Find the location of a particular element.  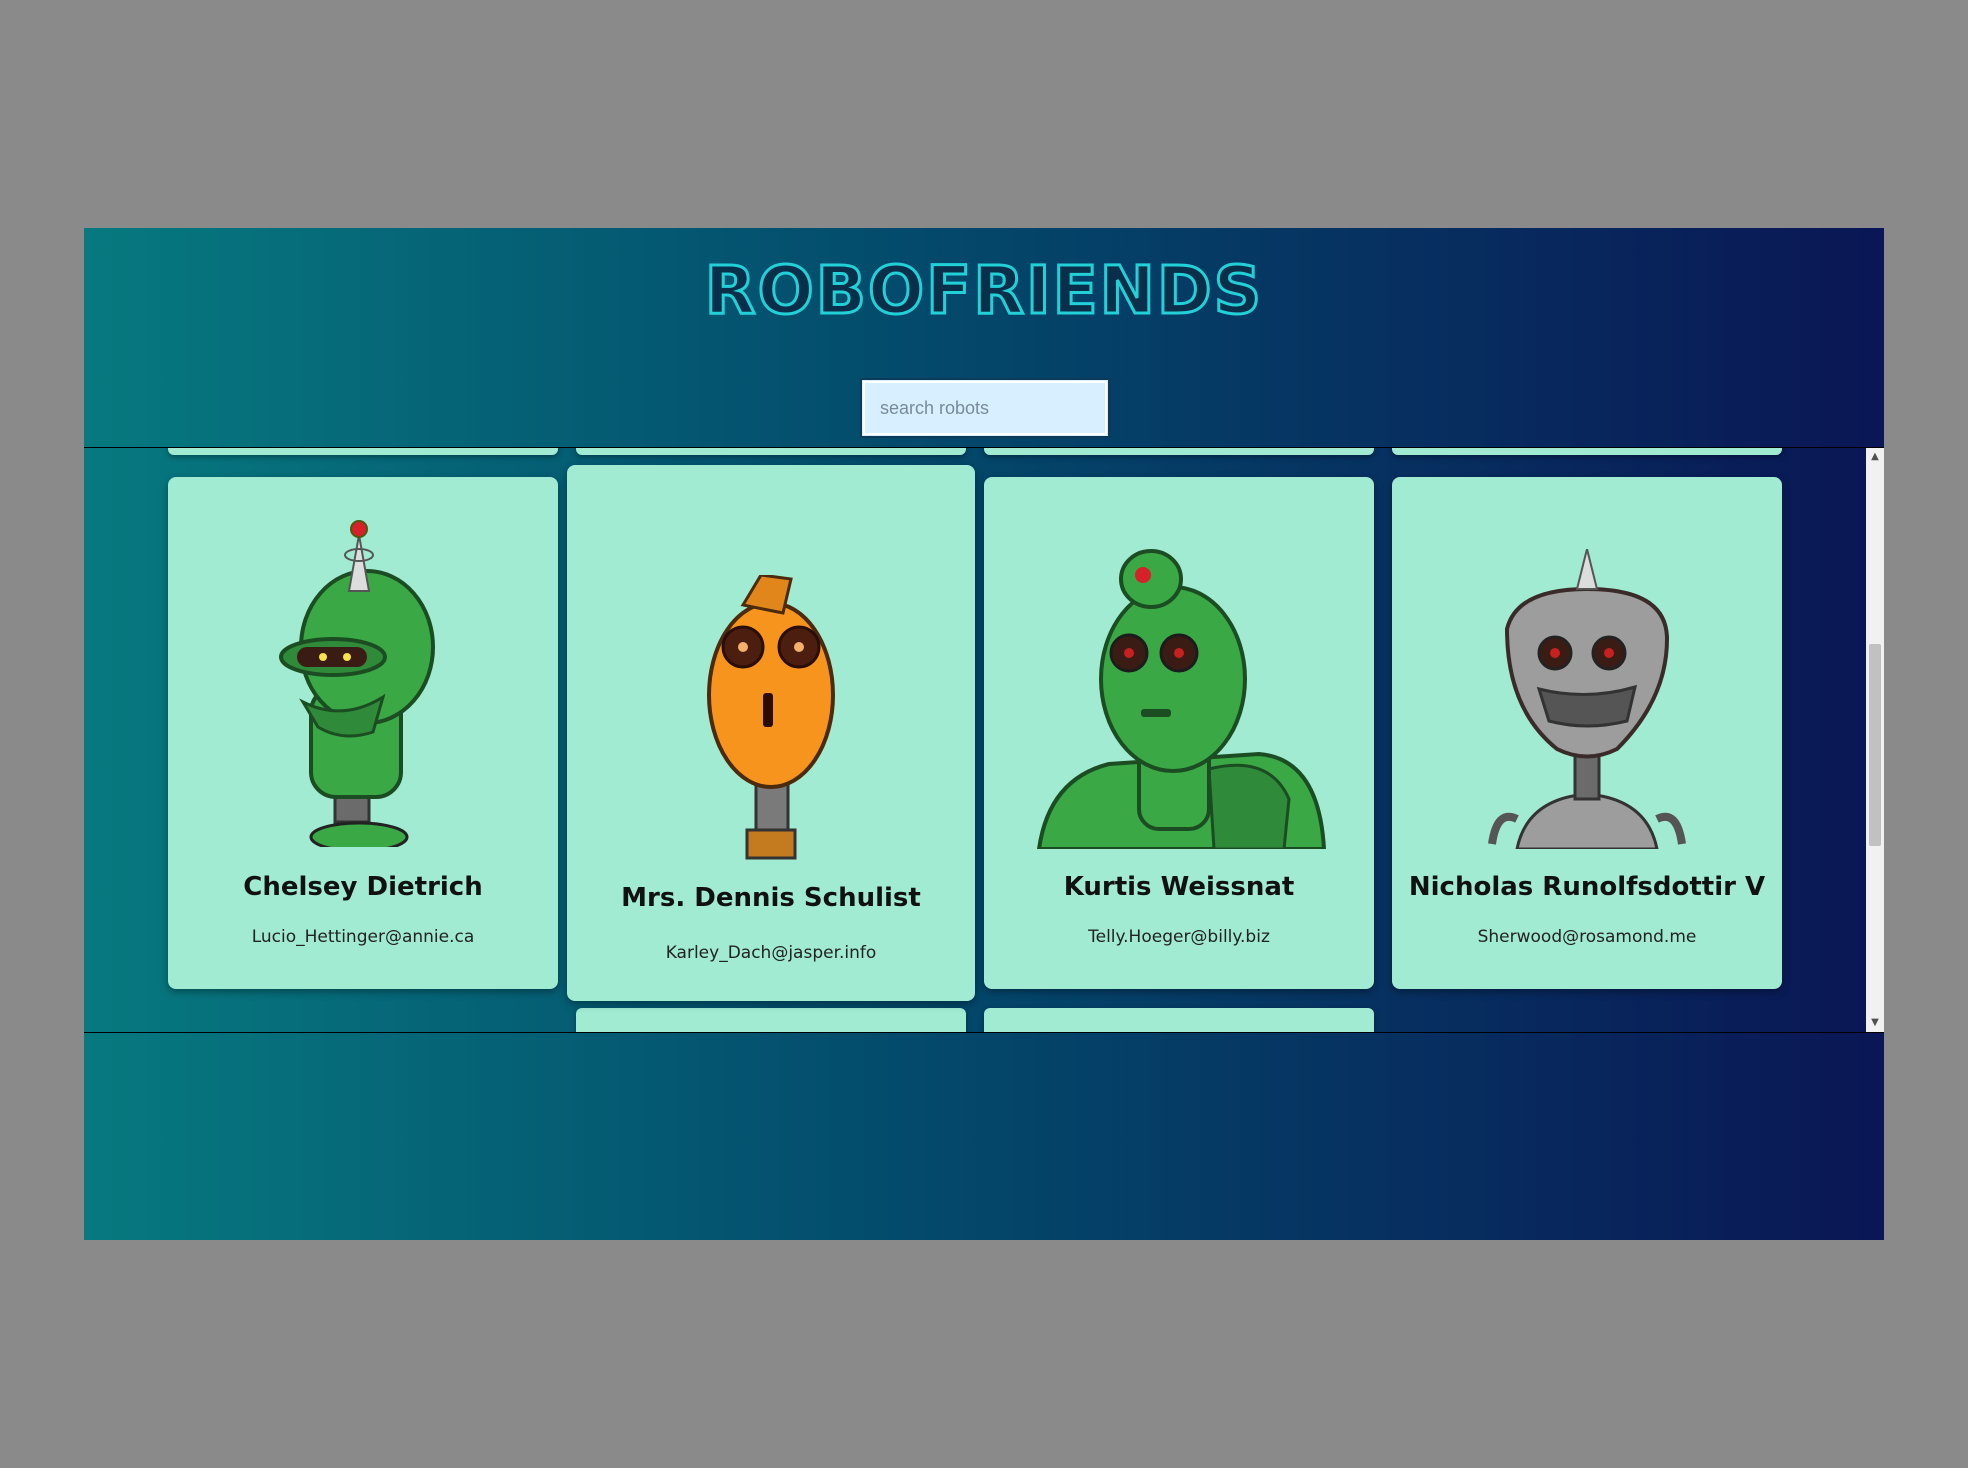

robot-name: Chelsey Dietrich is located at coordinates (363, 887).